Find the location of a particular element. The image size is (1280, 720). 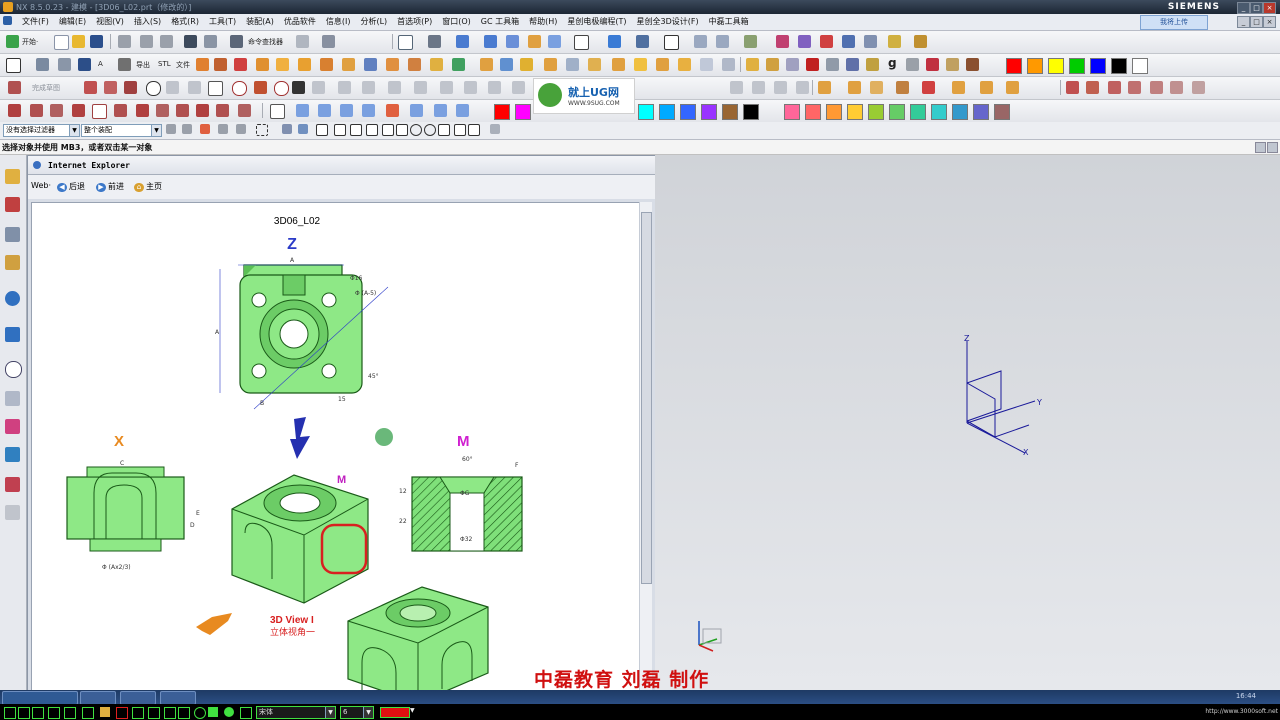

hole-icon is located at coordinates (240, 64).